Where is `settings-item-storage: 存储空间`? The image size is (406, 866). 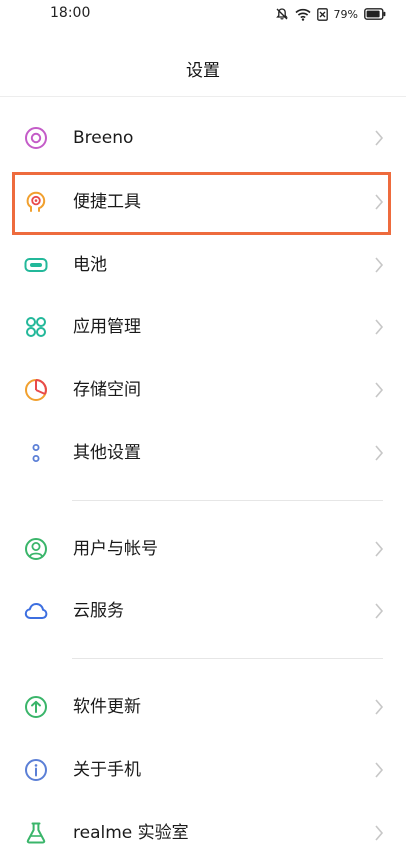 settings-item-storage: 存储空间 is located at coordinates (203, 390).